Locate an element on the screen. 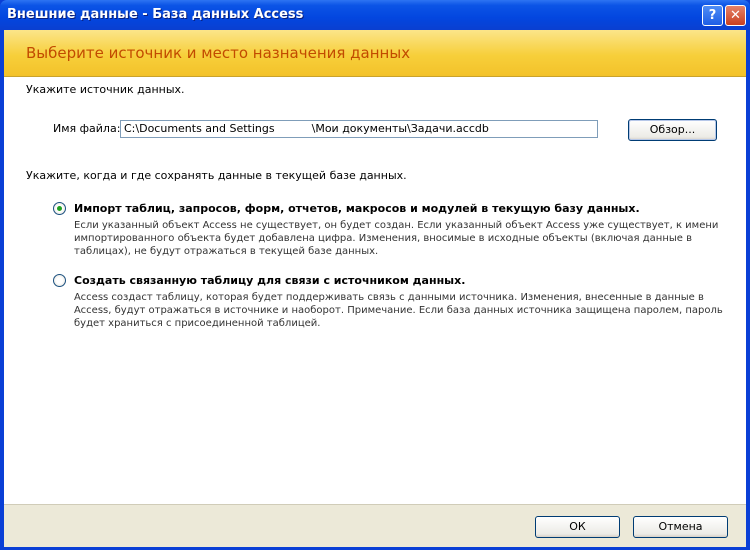 The height and width of the screenshot is (550, 750). cancel-button-label: Отмена is located at coordinates (680, 526).